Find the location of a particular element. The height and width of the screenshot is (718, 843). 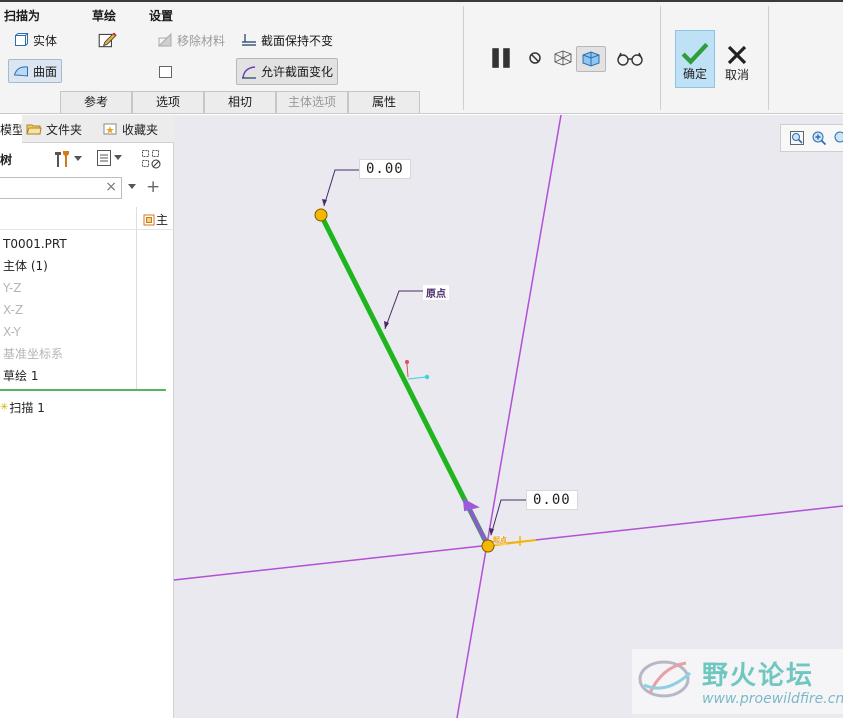

tree-column-divider is located at coordinates (136, 298).